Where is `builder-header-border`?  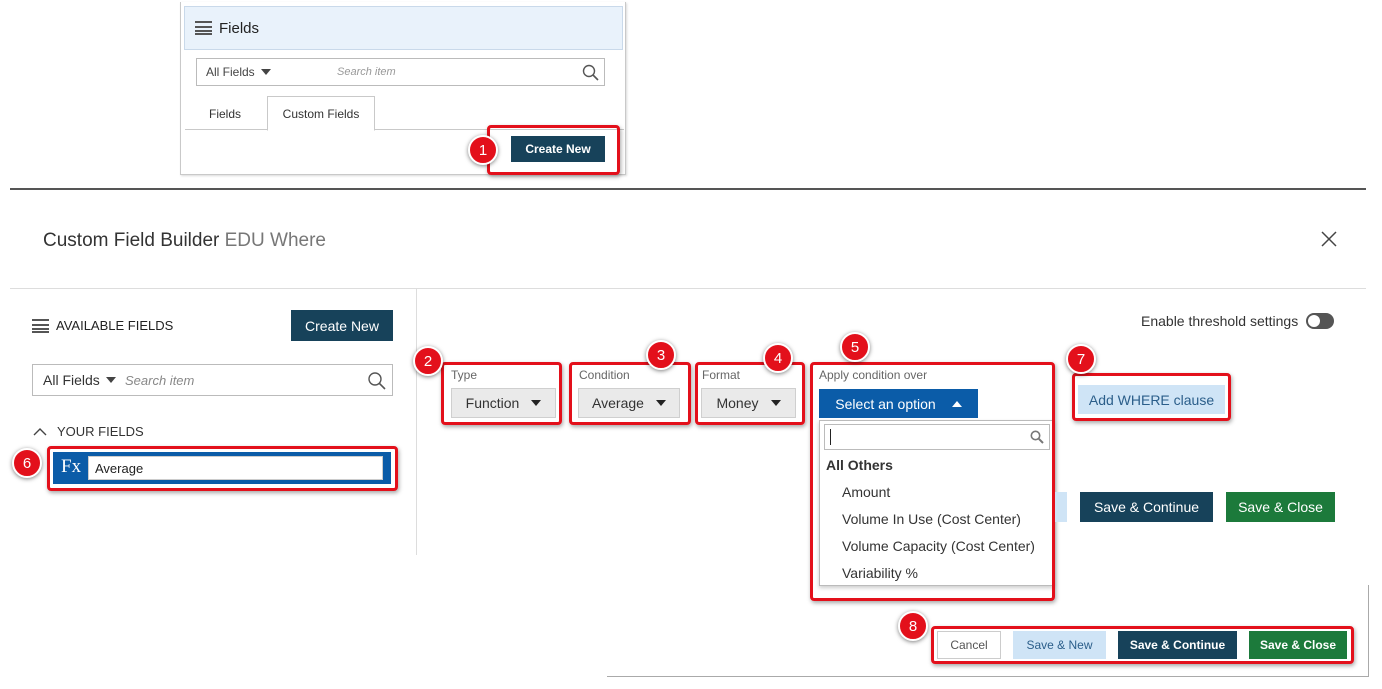
builder-header-border is located at coordinates (688, 288).